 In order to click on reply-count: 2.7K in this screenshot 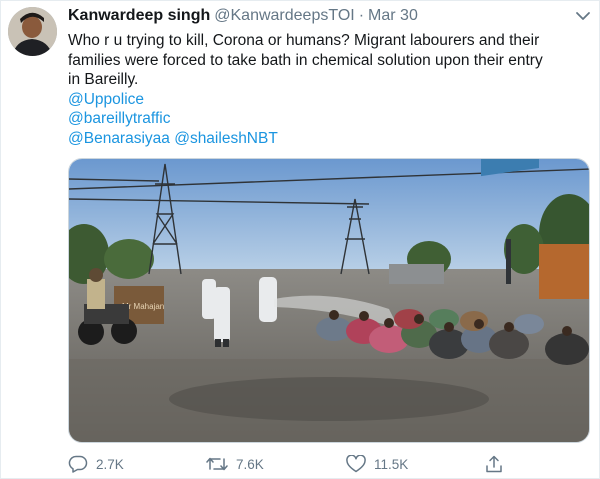, I will do `click(110, 464)`.